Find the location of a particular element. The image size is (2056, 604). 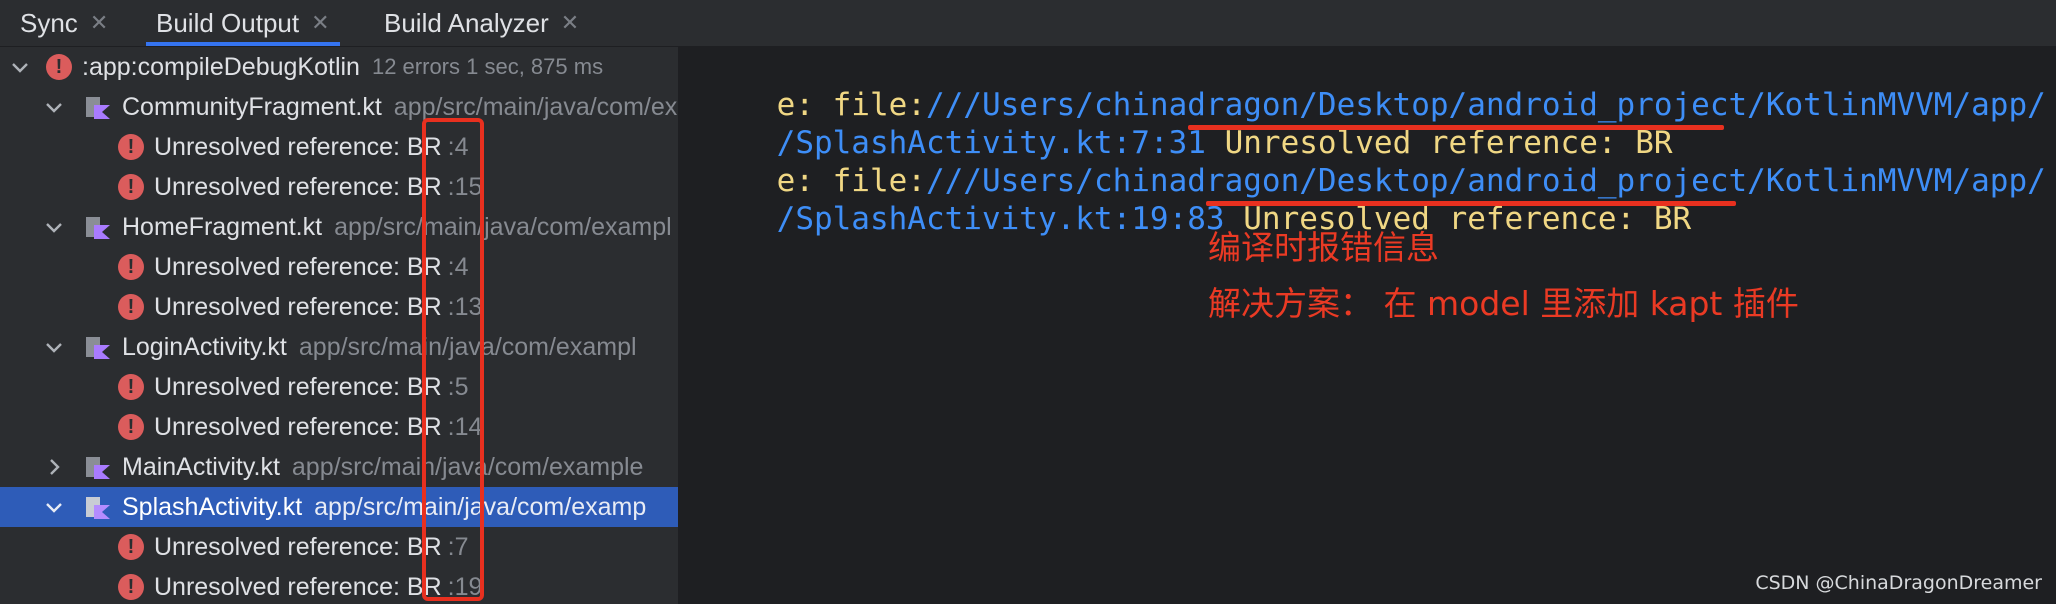

file-path: app/src/main/java/com/exampl is located at coordinates (503, 226).